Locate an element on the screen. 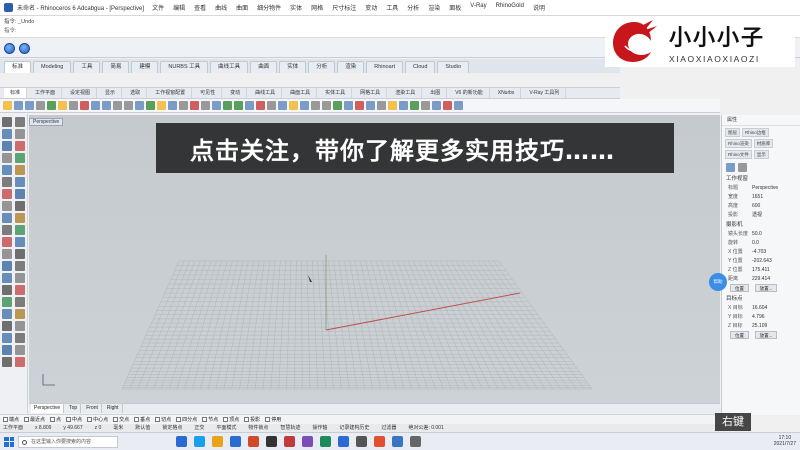 This screenshot has height=450, width=800. property-value: 1651 is located at coordinates (776, 197).